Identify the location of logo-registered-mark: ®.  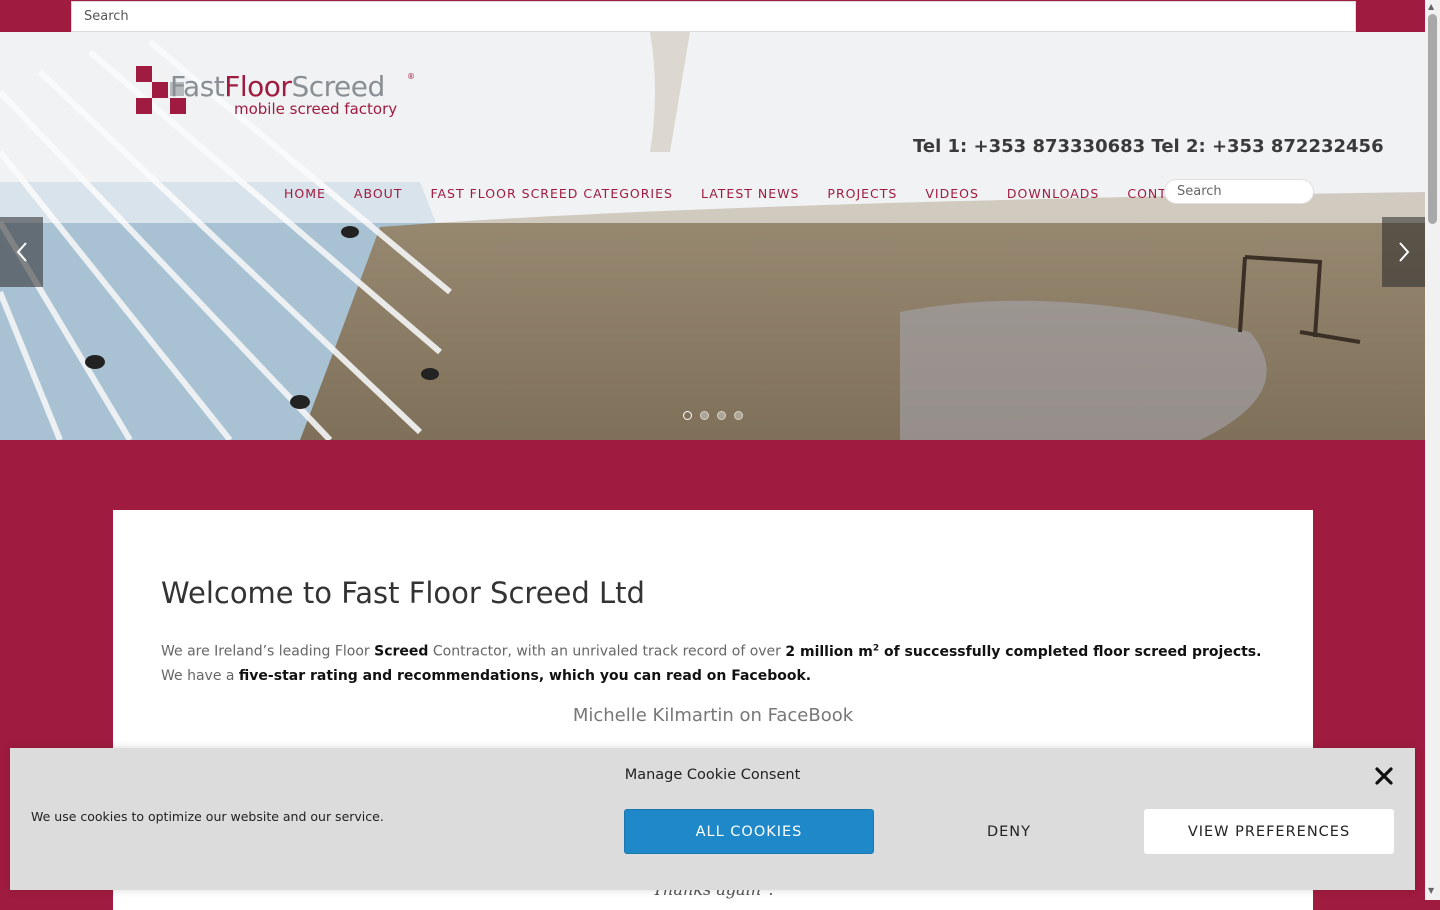
(411, 76).